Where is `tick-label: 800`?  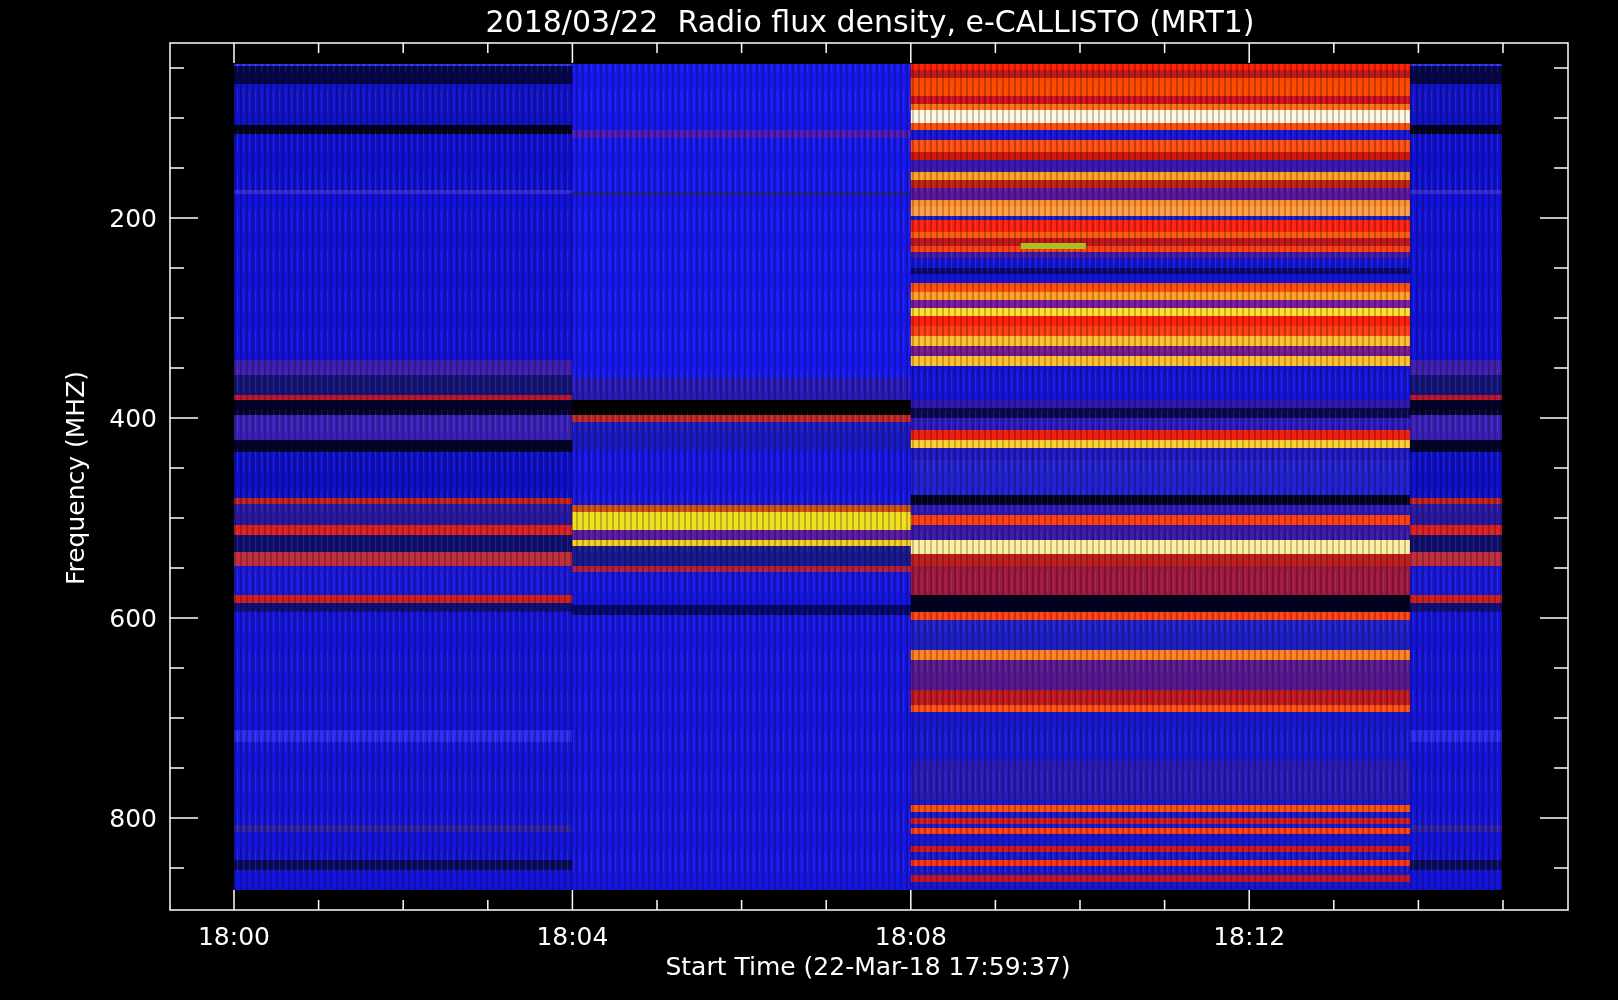 tick-label: 800 is located at coordinates (133, 818).